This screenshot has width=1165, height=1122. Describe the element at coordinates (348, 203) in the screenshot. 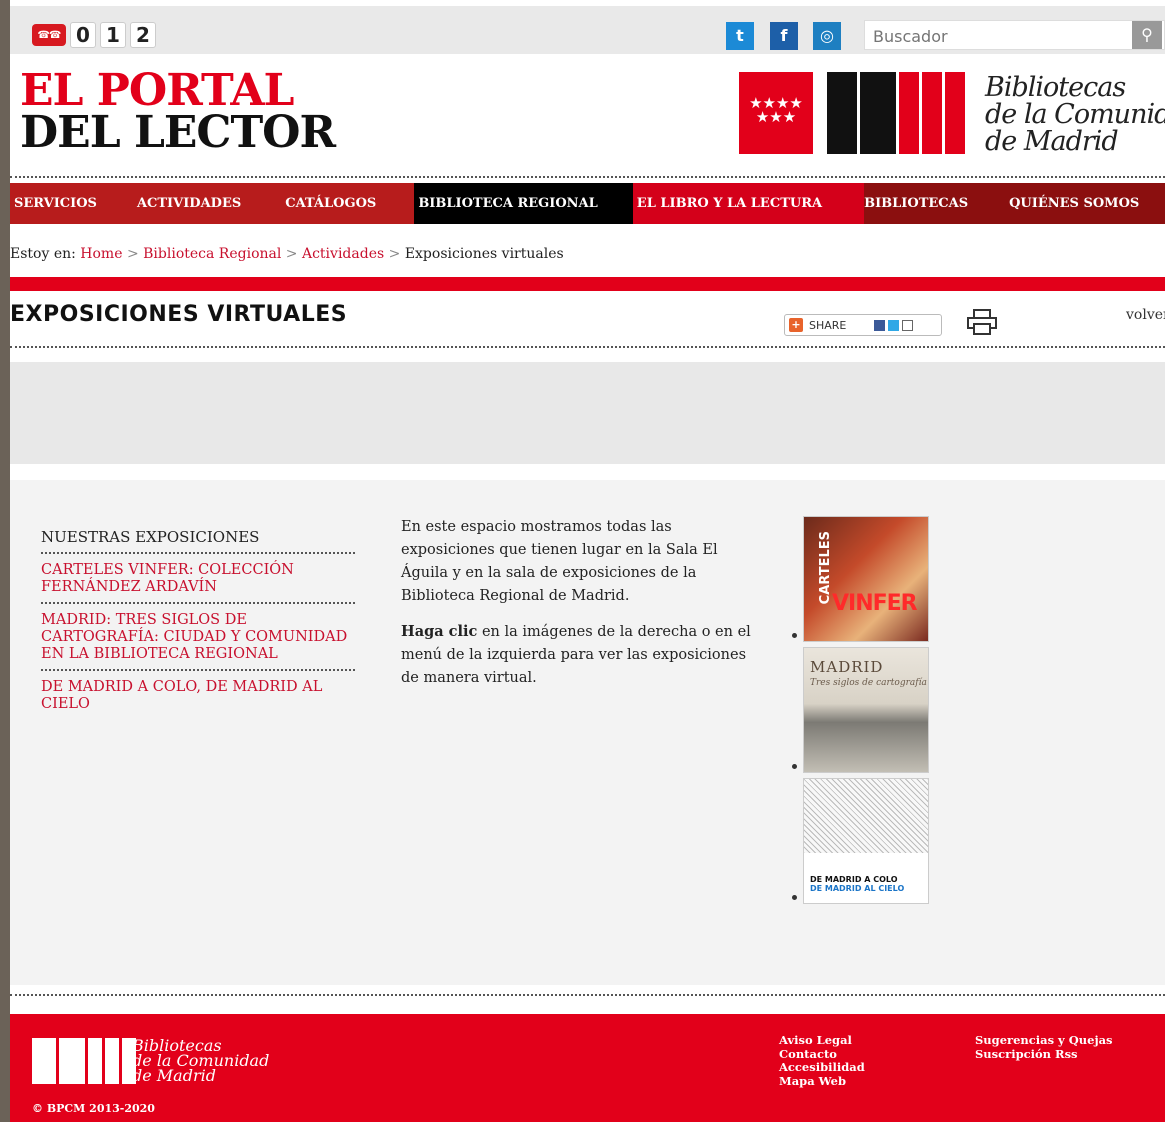

I see `nav-item-catalogos: CATÁLOGOS` at that location.